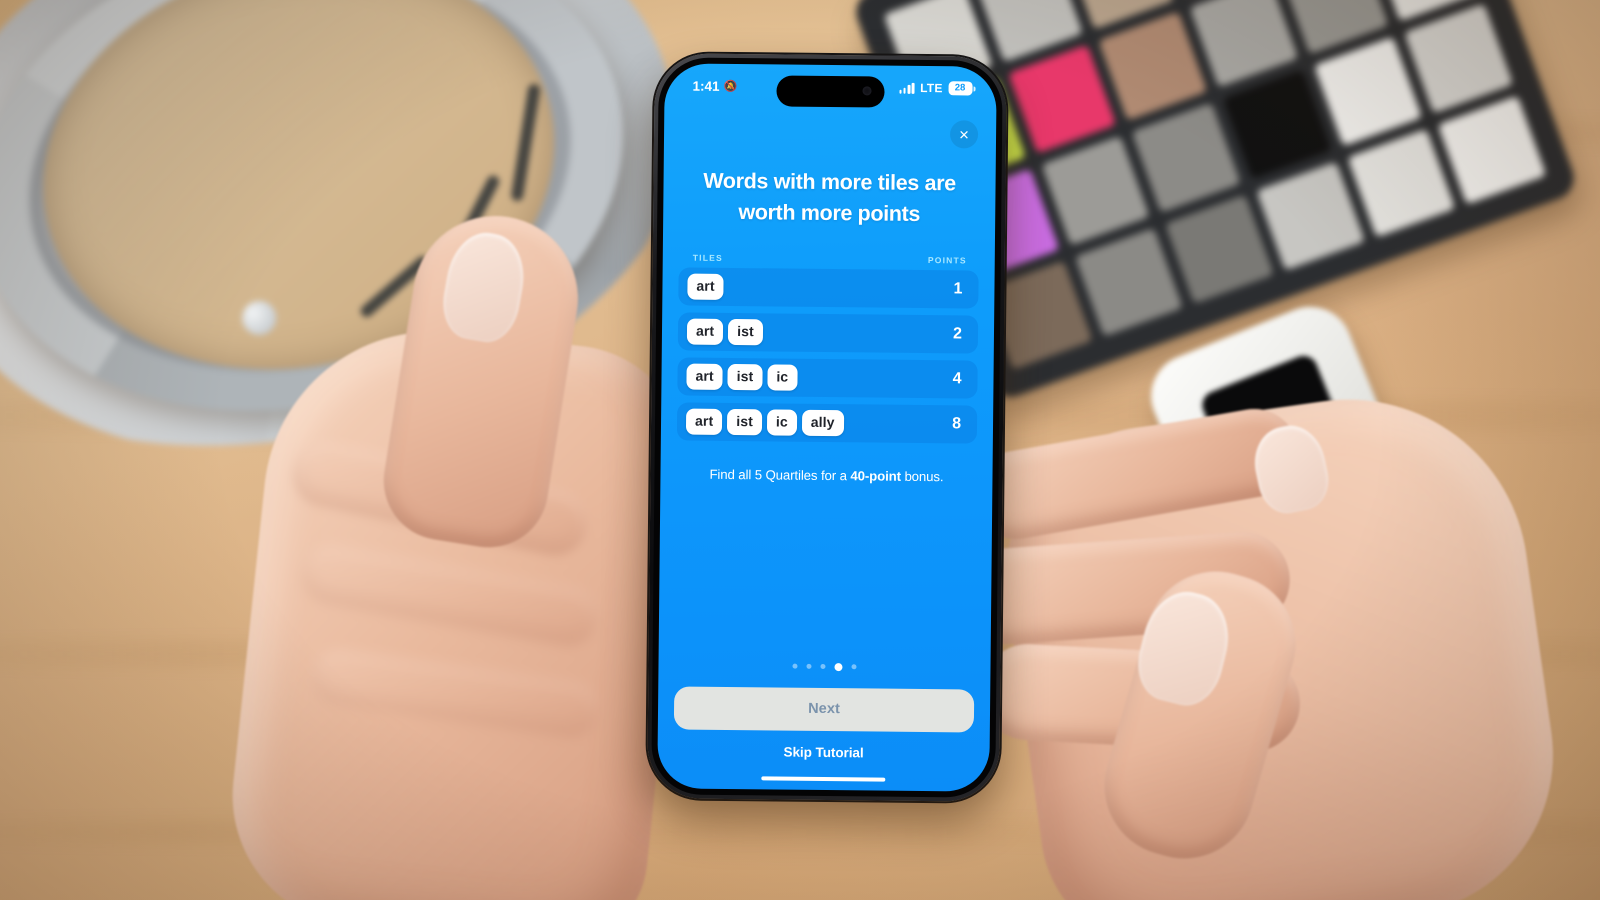 The height and width of the screenshot is (900, 1600). I want to click on example-row: art ist ic 4, so click(827, 378).